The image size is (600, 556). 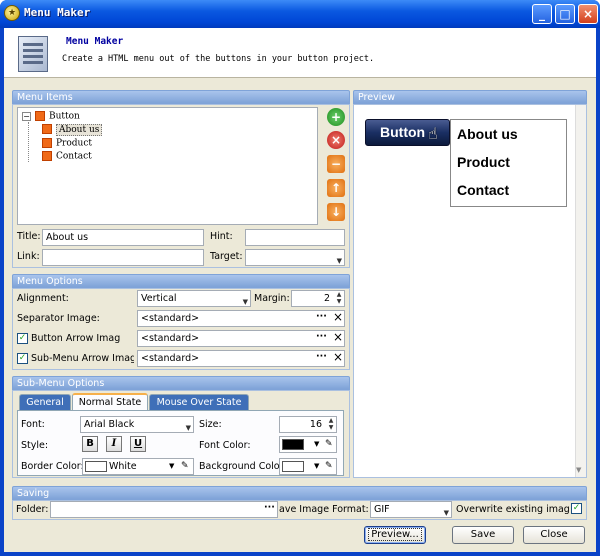 What do you see at coordinates (336, 164) in the screenshot?
I see `remove-item-button: −` at bounding box center [336, 164].